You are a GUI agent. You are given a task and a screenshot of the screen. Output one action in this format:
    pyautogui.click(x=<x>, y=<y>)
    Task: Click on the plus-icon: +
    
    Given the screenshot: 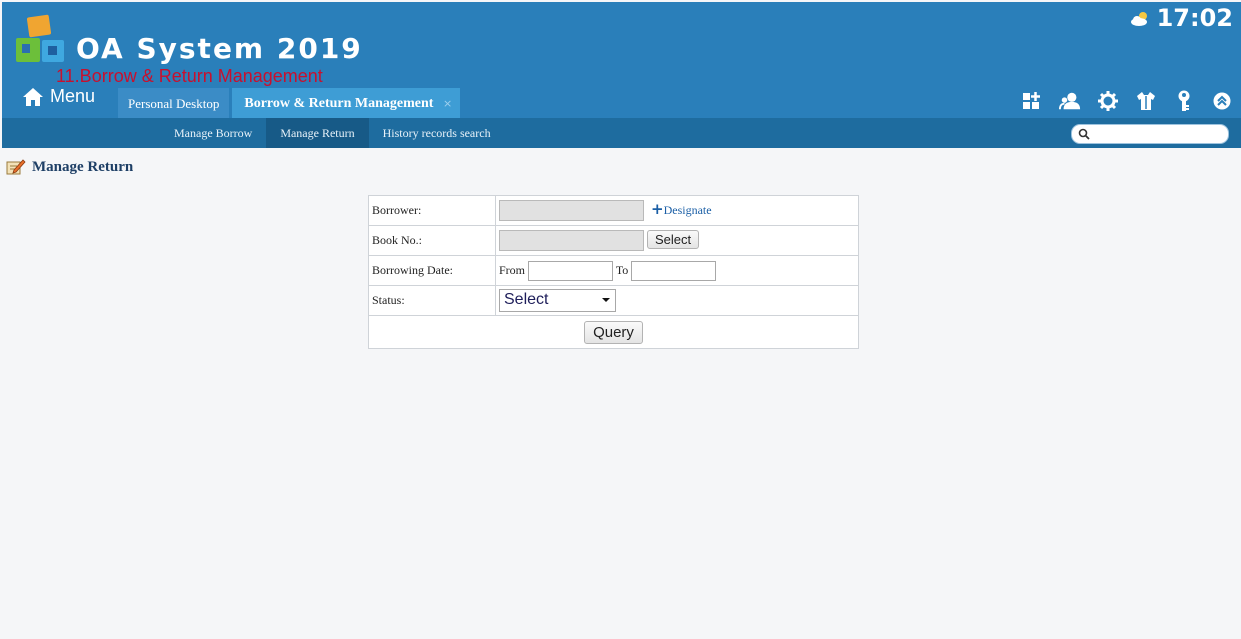 What is the action you would take?
    pyautogui.click(x=657, y=208)
    